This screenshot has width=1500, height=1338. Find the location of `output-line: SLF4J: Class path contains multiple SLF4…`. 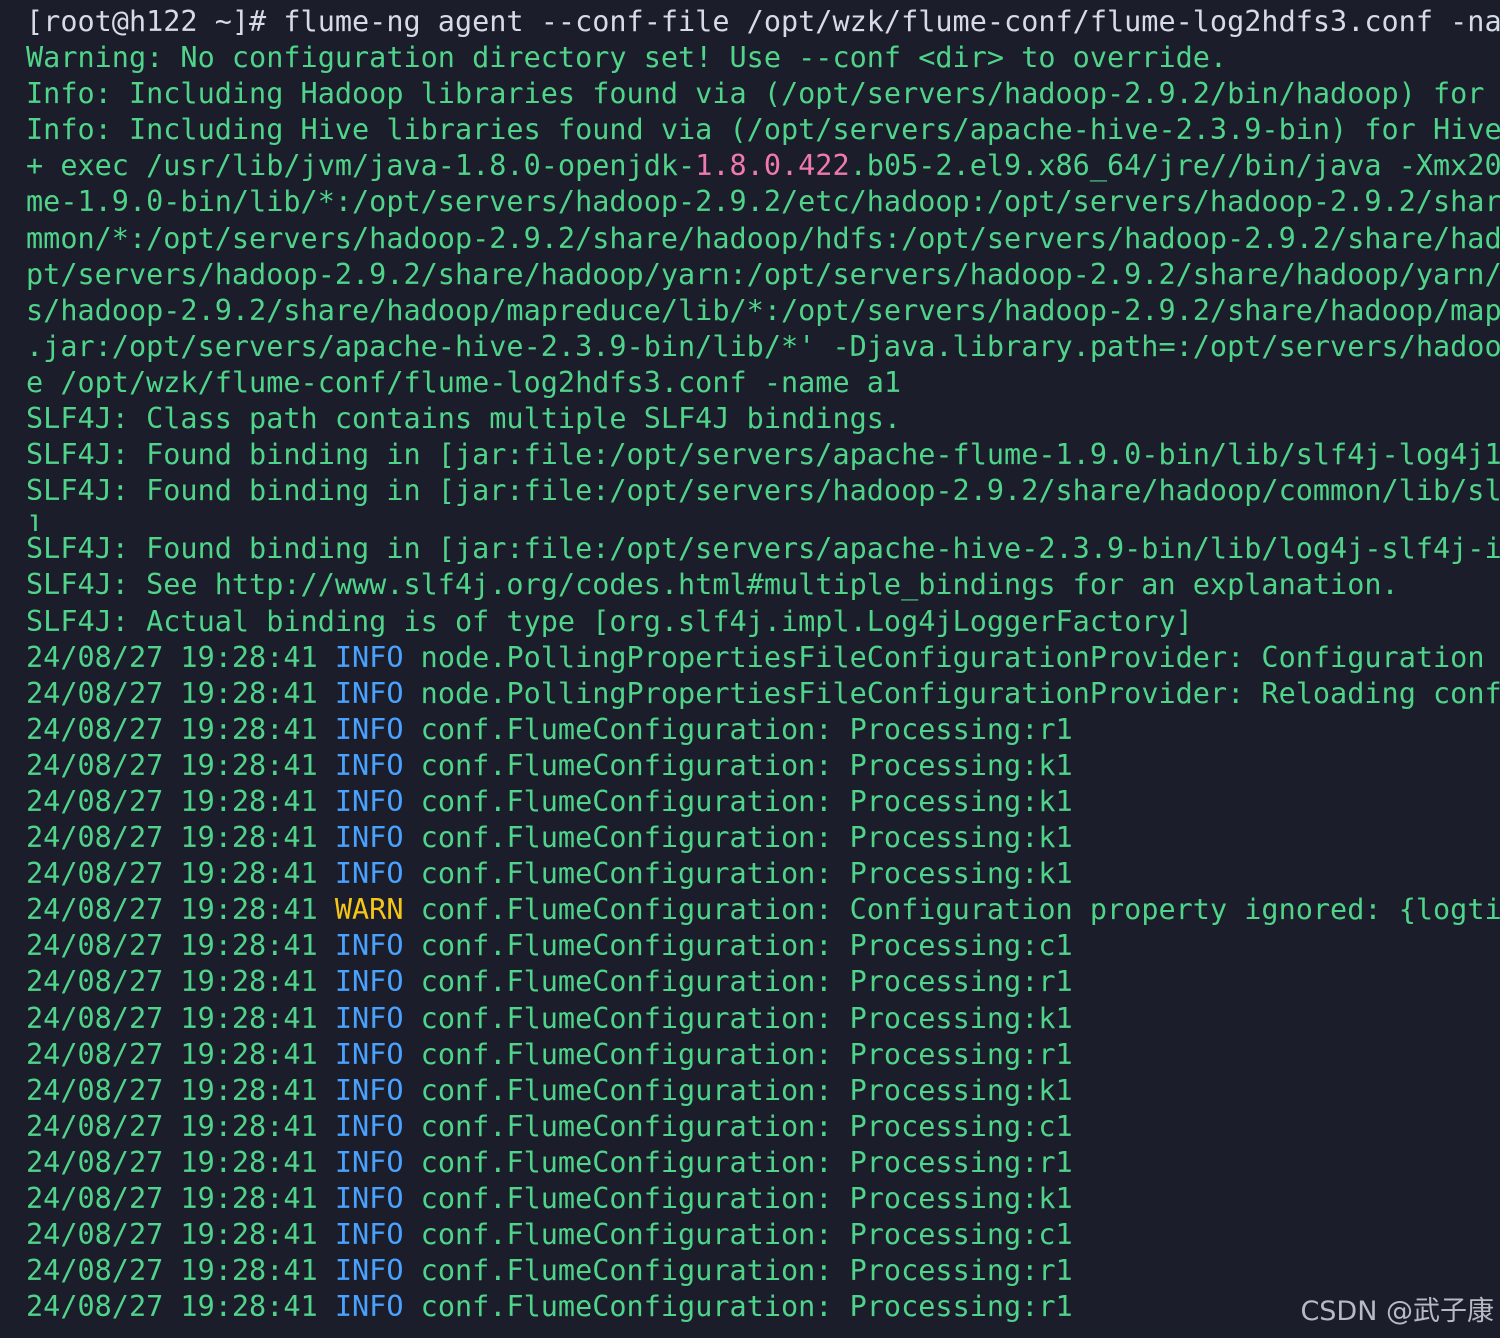

output-line: SLF4J: Class path contains multiple SLF4… is located at coordinates (763, 419).